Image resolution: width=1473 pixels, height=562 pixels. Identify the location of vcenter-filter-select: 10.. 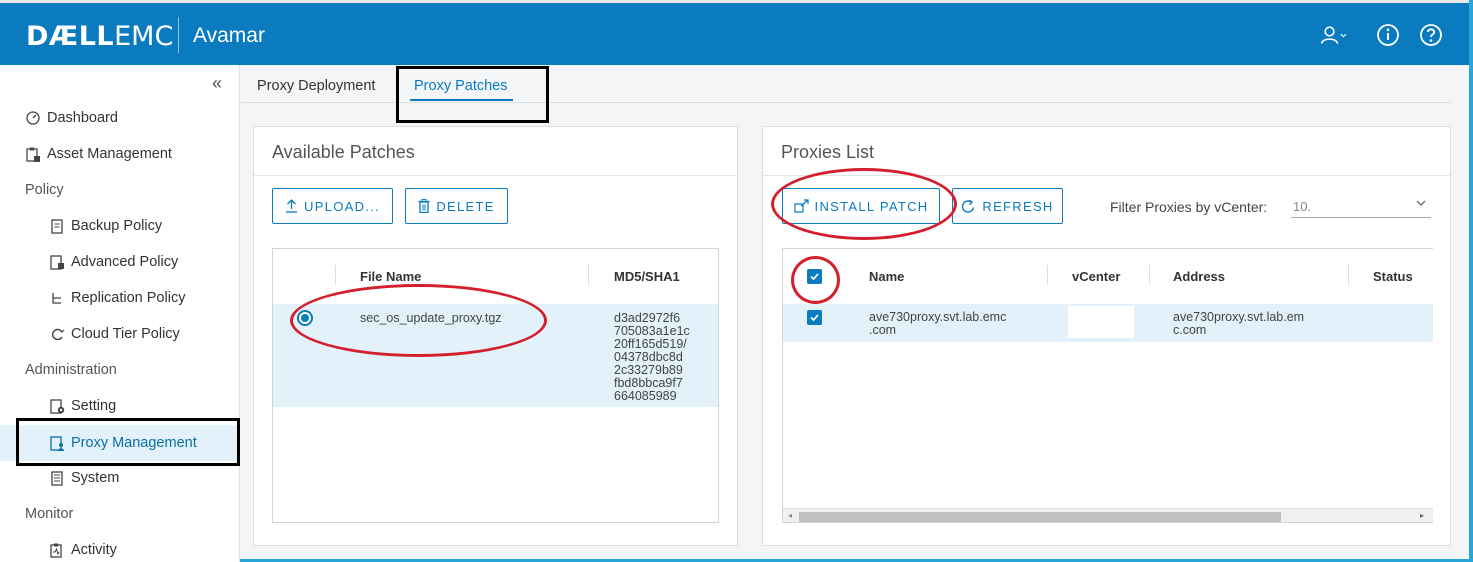
(1361, 206).